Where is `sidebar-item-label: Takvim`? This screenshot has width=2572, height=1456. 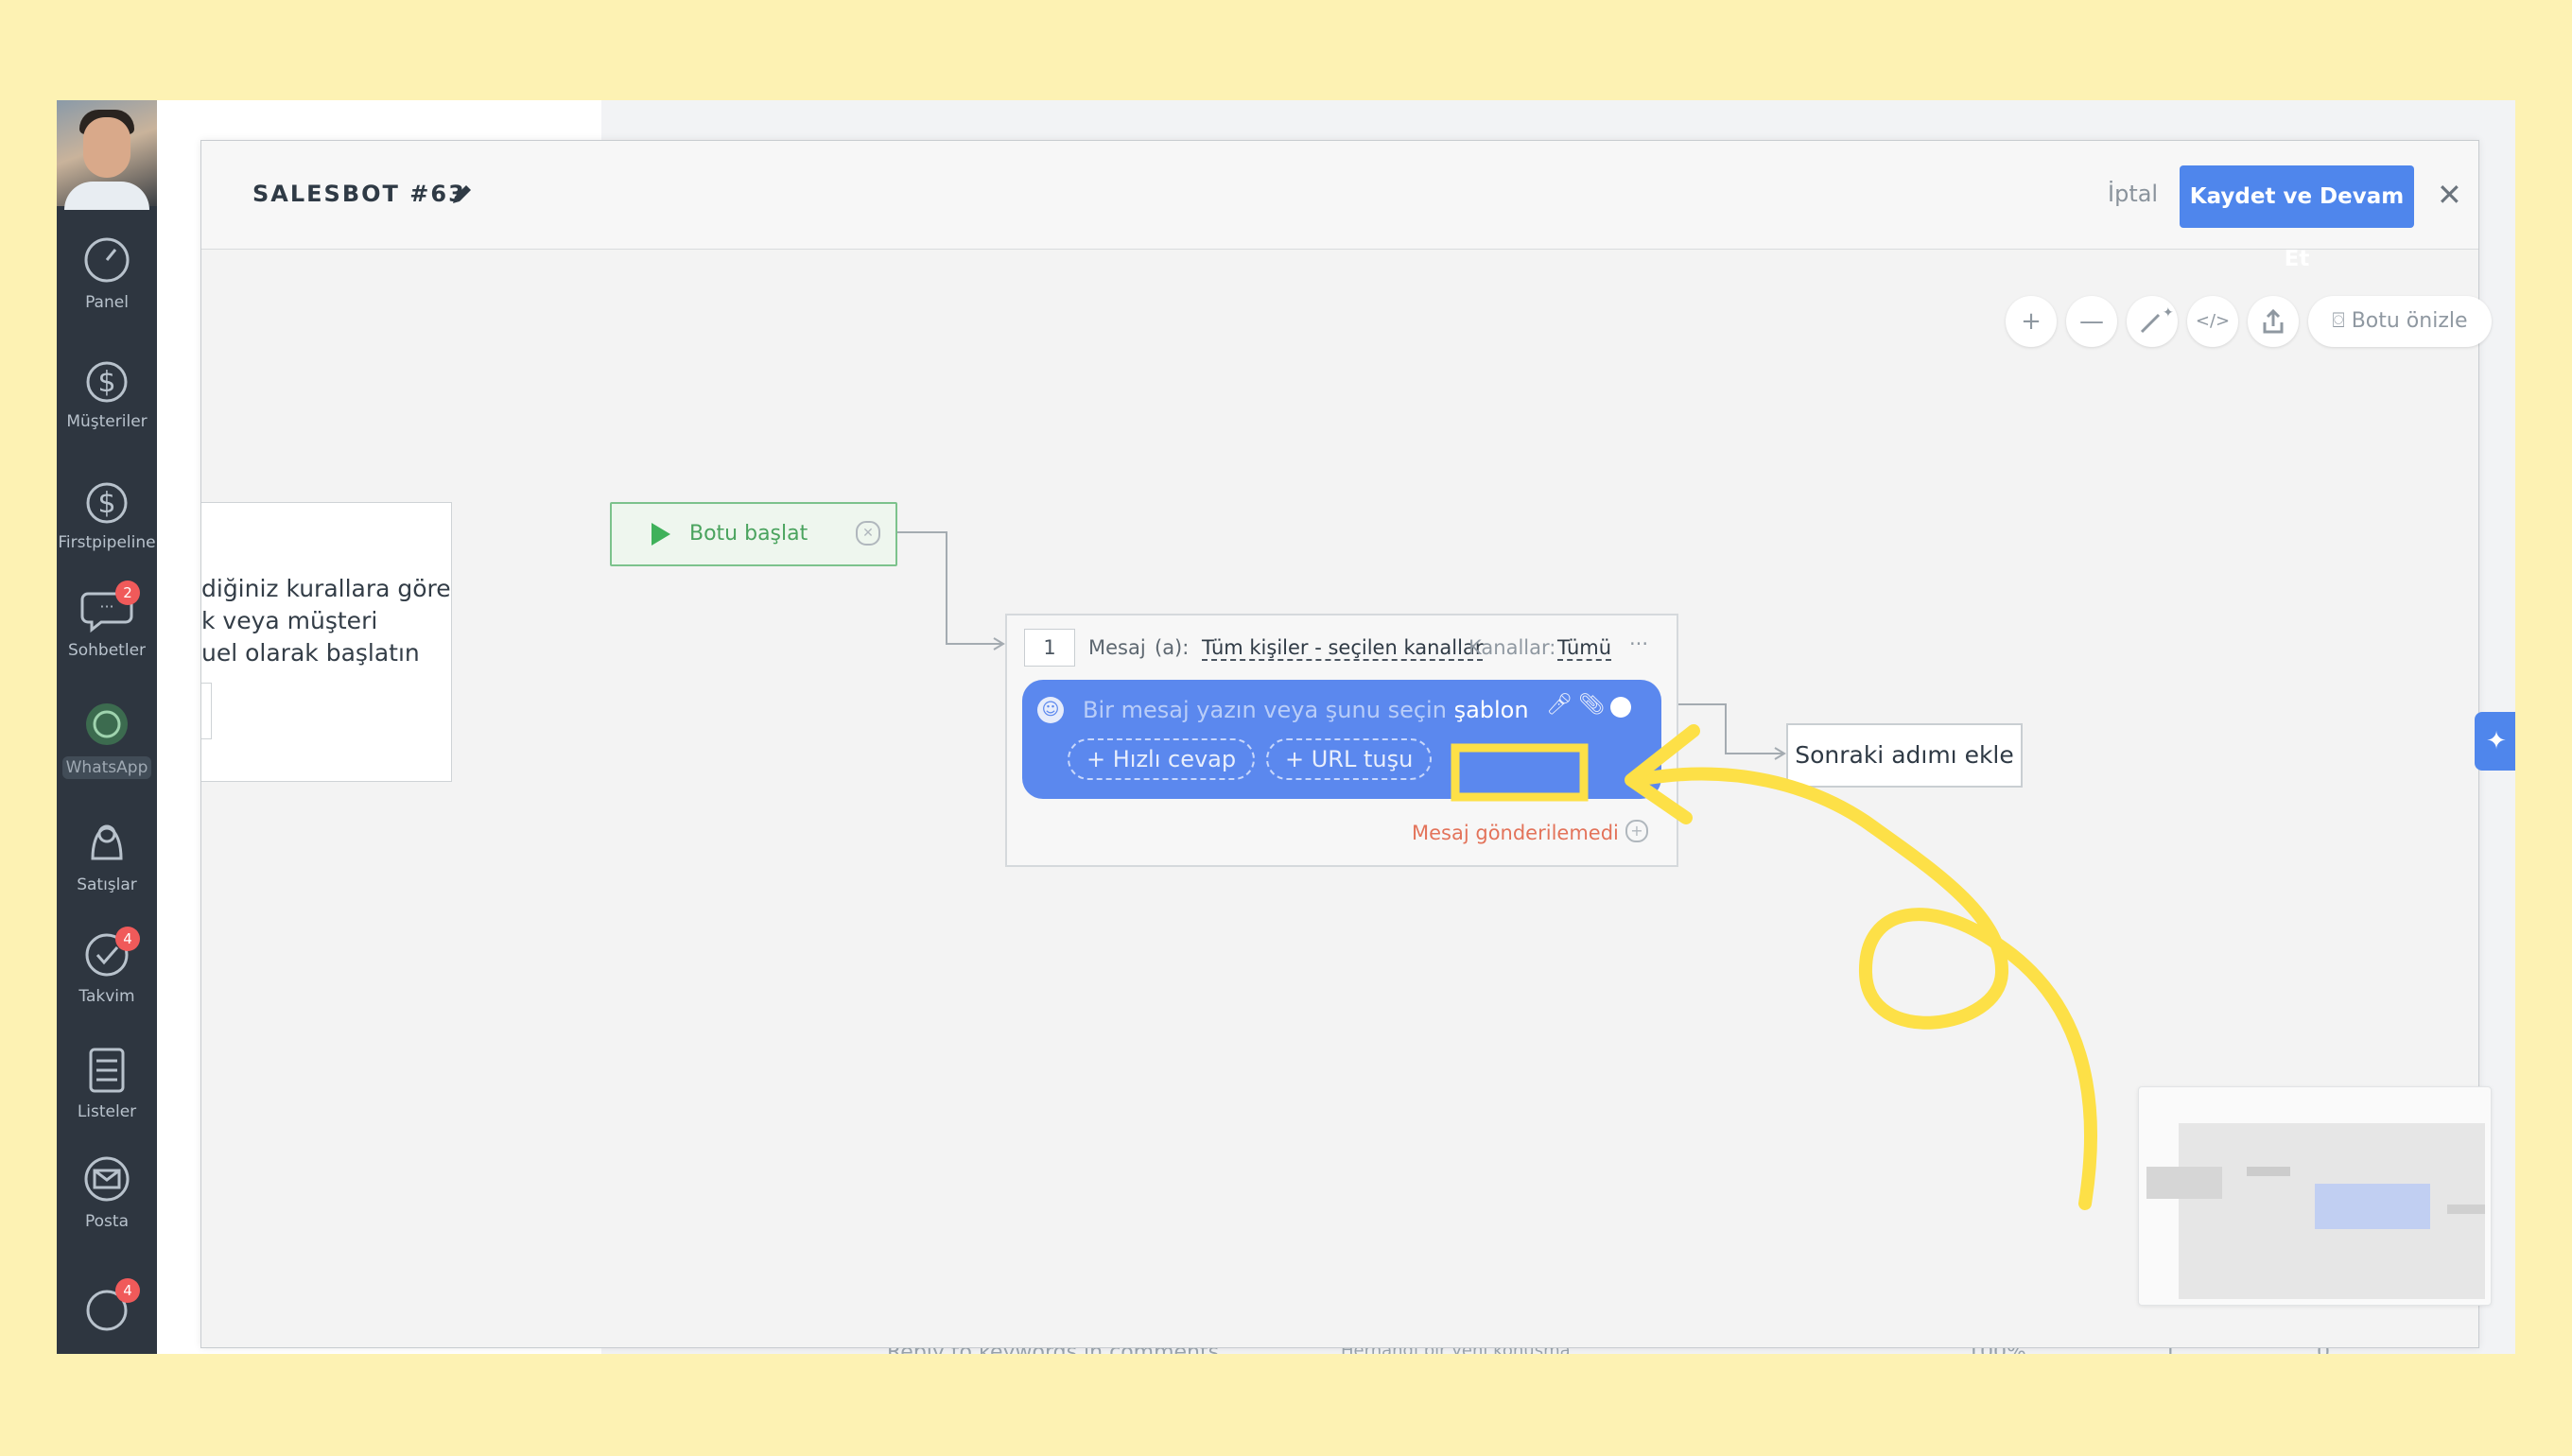 sidebar-item-label: Takvim is located at coordinates (106, 996).